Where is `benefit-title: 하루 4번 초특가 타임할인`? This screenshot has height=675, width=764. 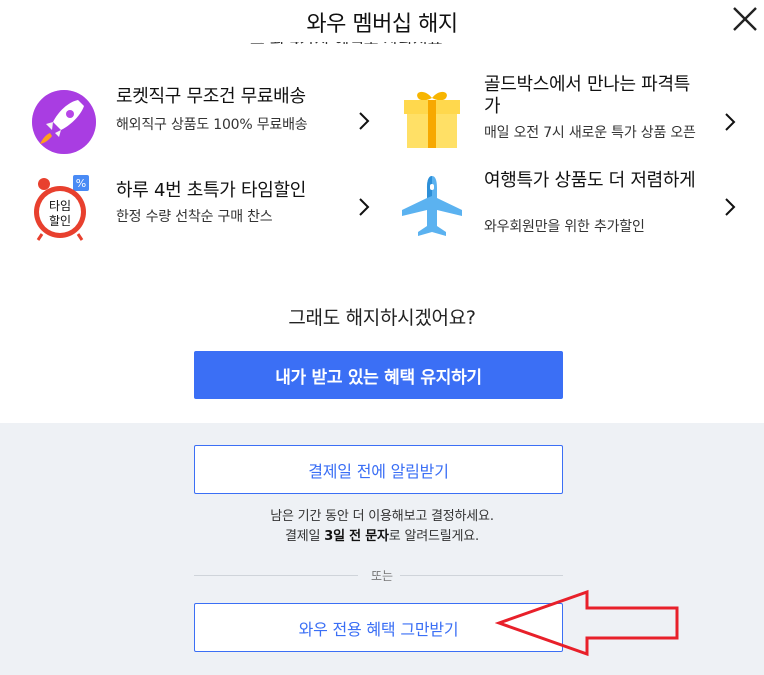
benefit-title: 하루 4번 초특가 타임할인 is located at coordinates (211, 190).